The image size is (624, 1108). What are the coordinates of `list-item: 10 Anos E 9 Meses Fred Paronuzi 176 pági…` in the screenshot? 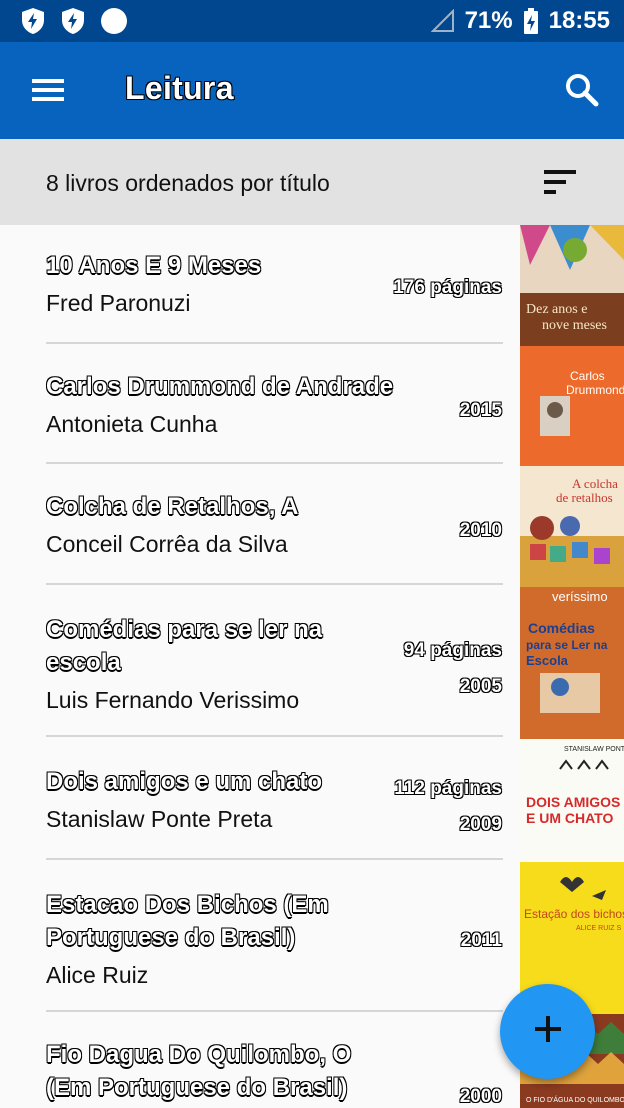 It's located at (312, 285).